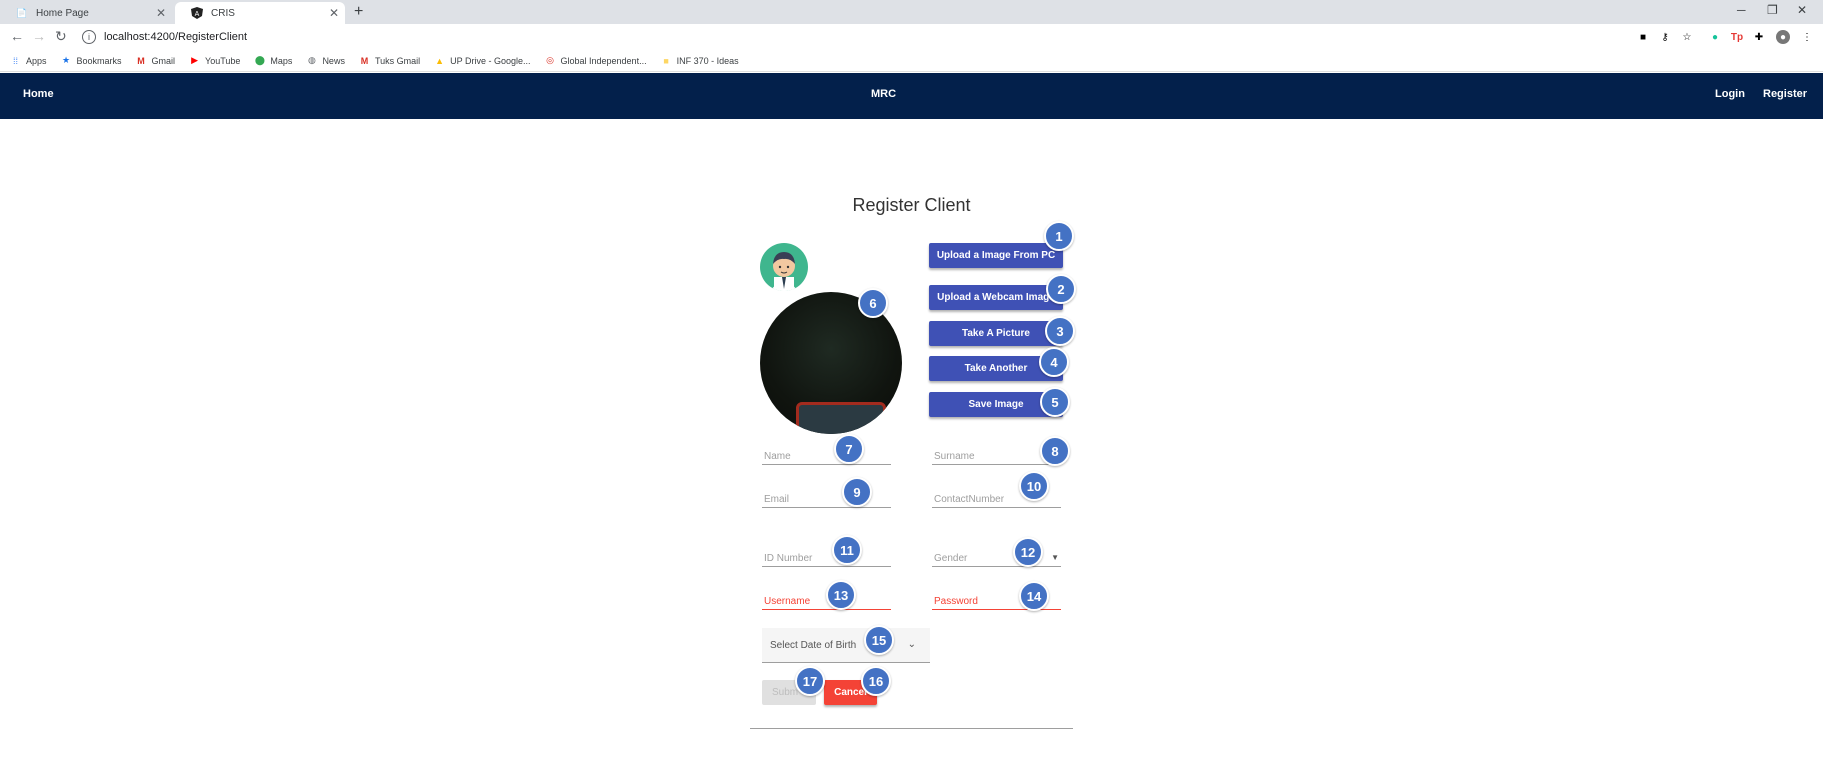 Image resolution: width=1823 pixels, height=769 pixels. Describe the element at coordinates (550, 60) in the screenshot. I see `swirl-icon: ◎` at that location.